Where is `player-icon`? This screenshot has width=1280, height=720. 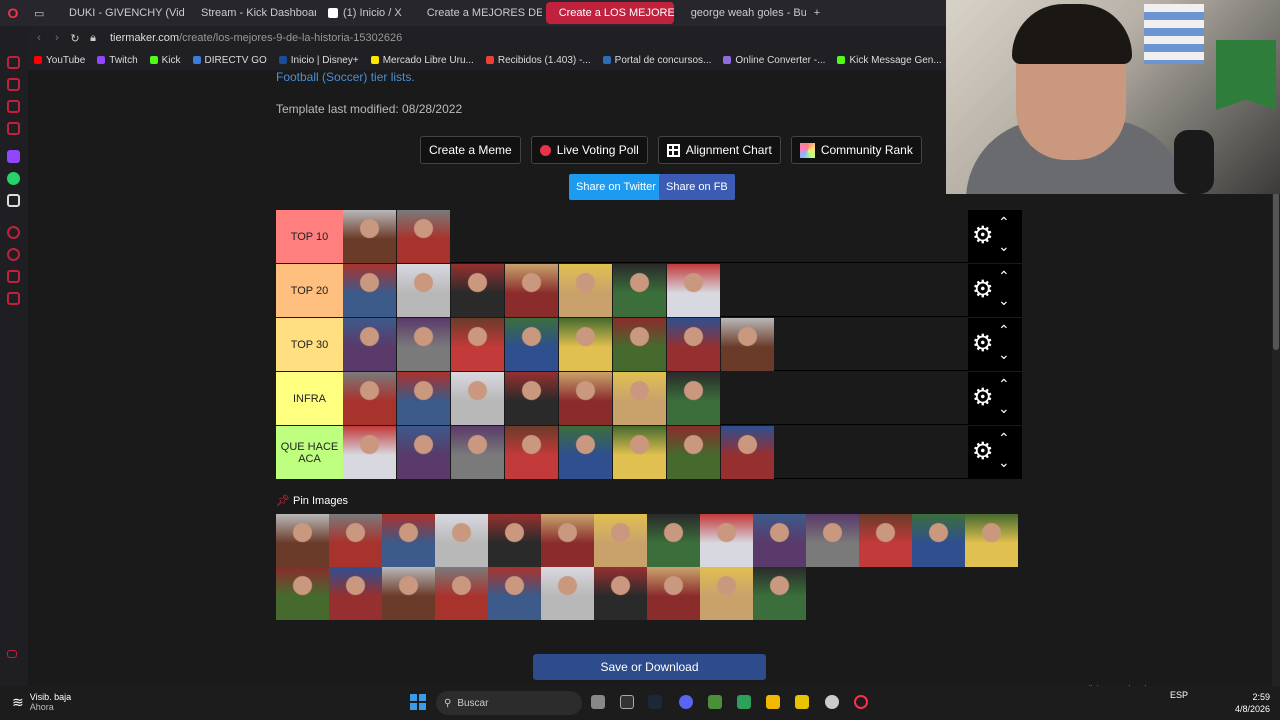
player-icon is located at coordinates (13, 232).